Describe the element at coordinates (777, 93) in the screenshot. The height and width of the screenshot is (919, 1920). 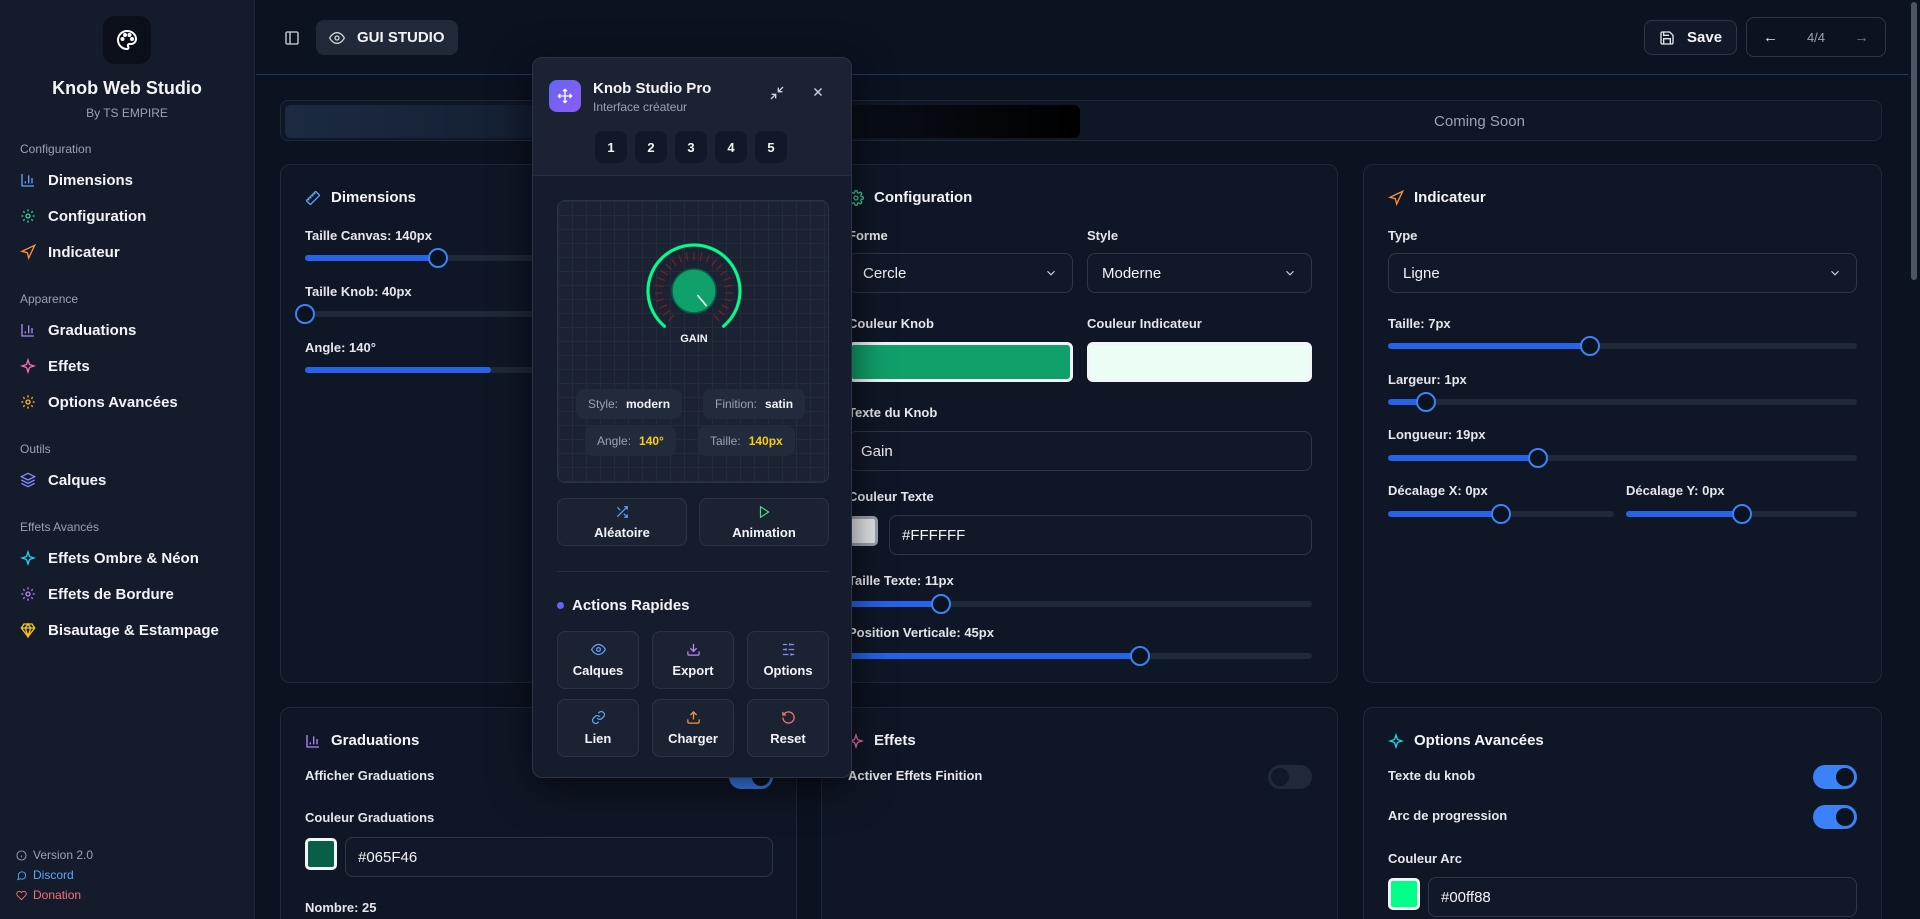
I see `minimize-icon` at that location.